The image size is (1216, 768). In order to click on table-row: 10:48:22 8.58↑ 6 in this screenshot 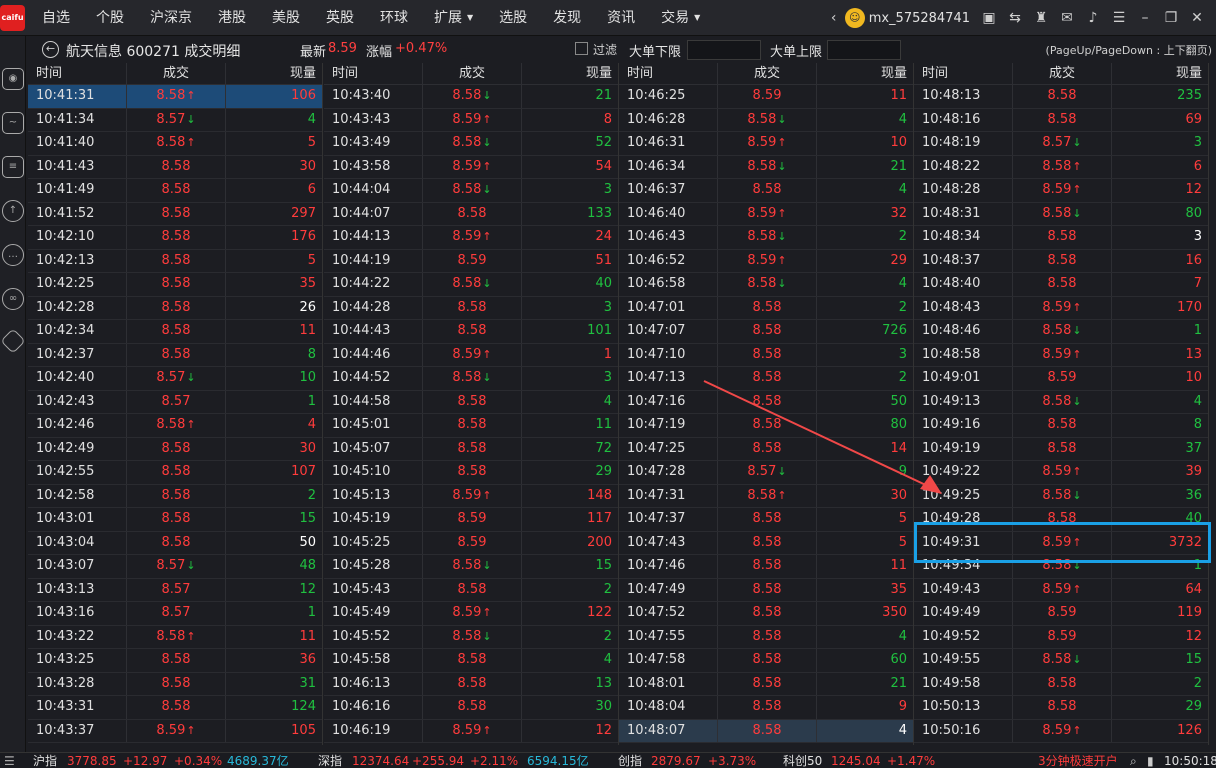, I will do `click(1061, 167)`.